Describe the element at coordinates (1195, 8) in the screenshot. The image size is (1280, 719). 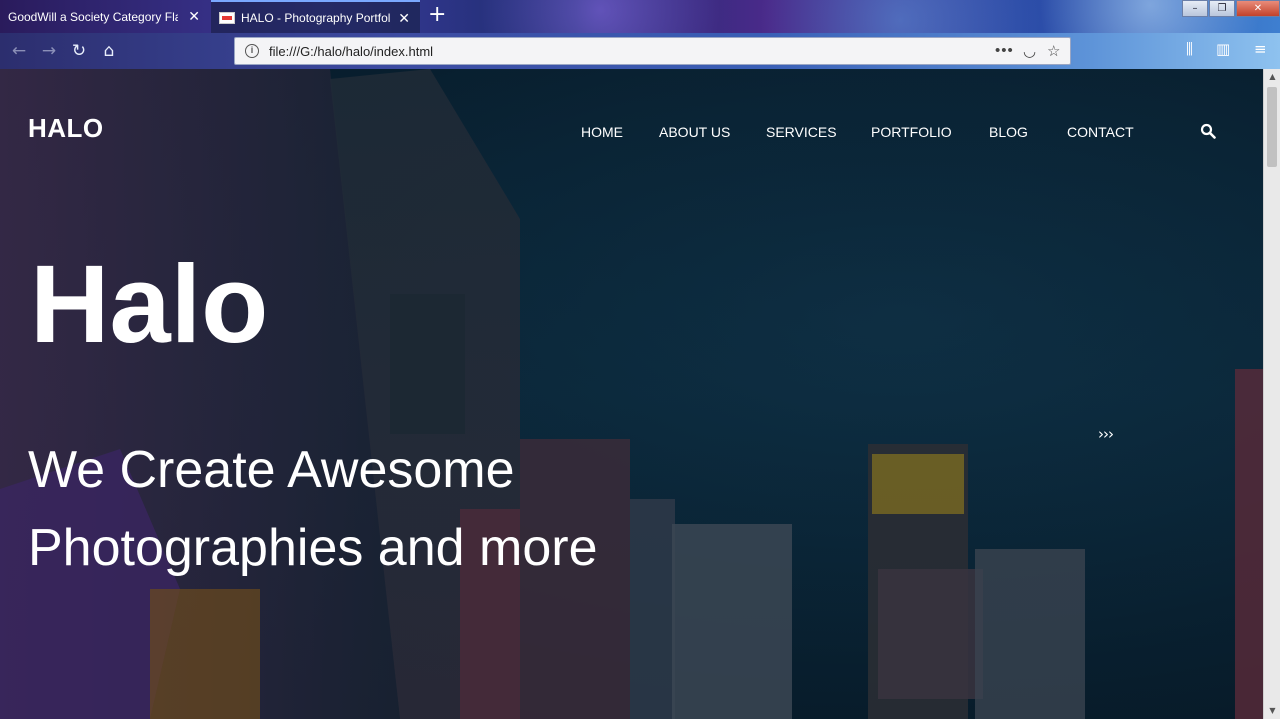
I see `minimize-icon: –` at that location.